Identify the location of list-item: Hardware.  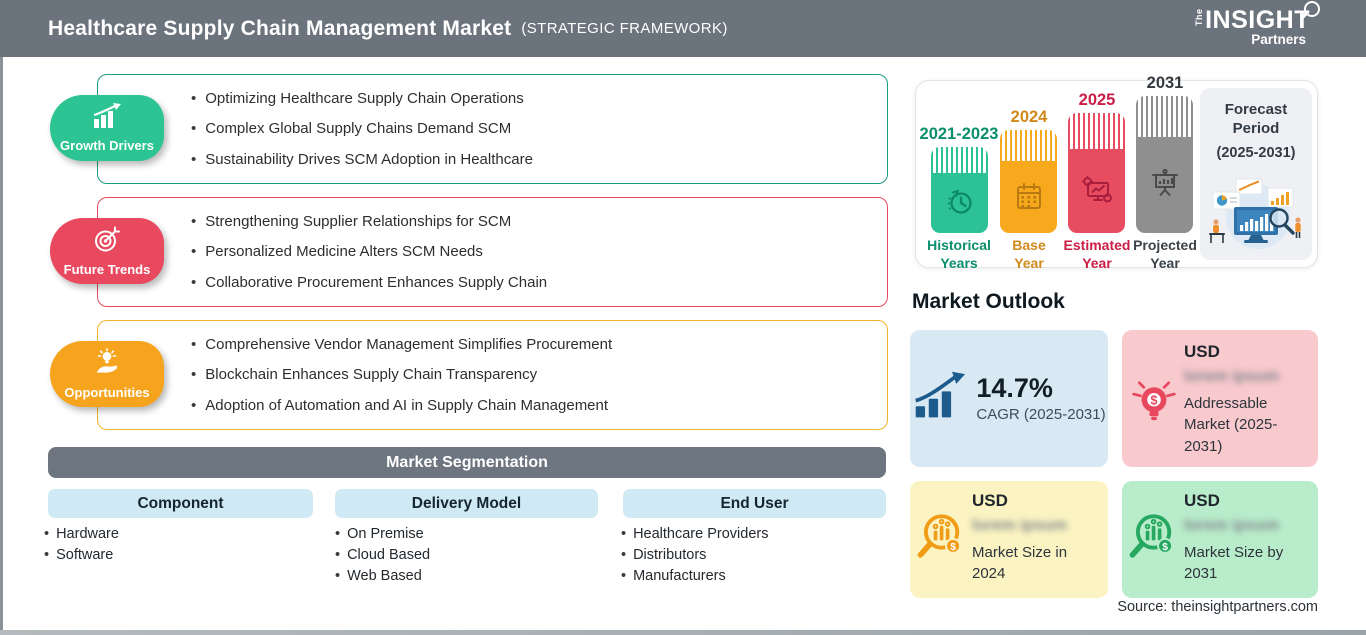
(81, 534).